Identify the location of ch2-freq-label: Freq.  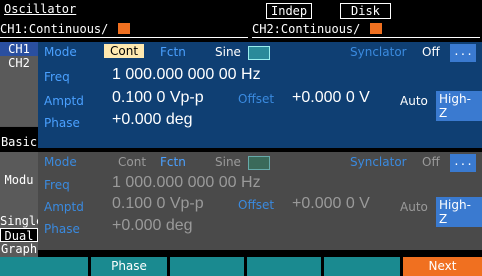
(57, 185).